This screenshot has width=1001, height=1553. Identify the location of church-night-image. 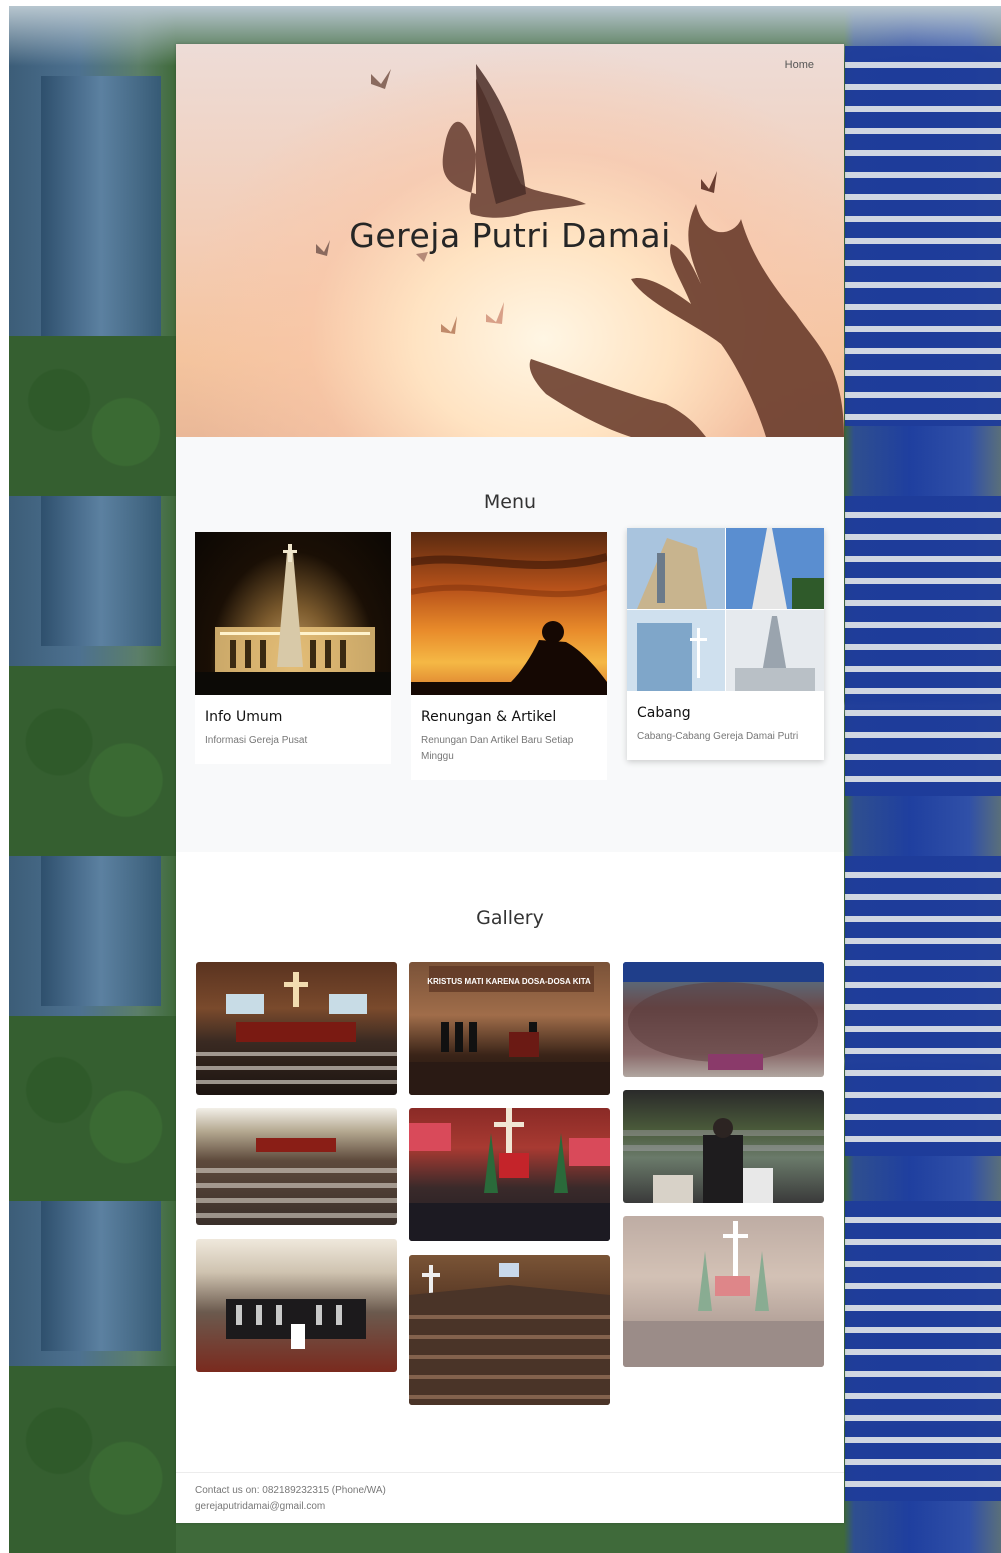
(293, 613).